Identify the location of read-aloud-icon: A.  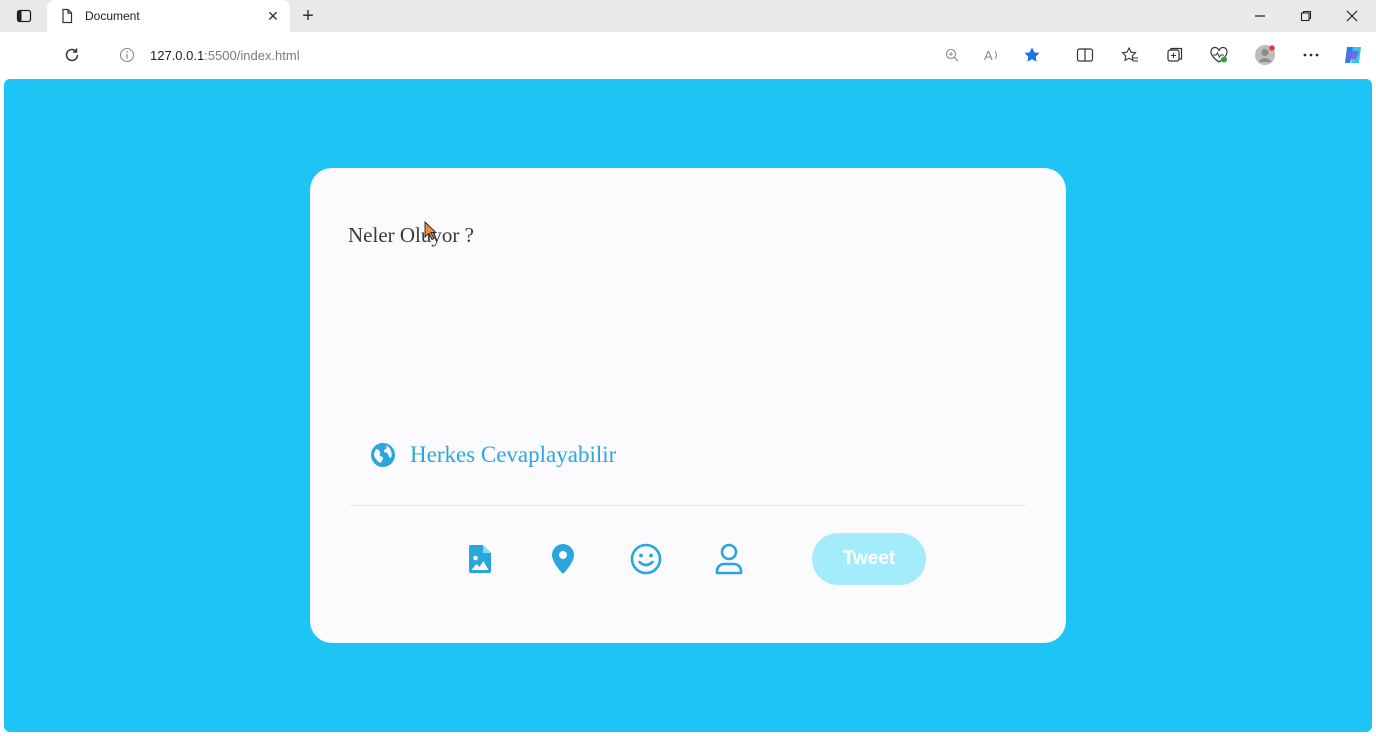
(992, 55).